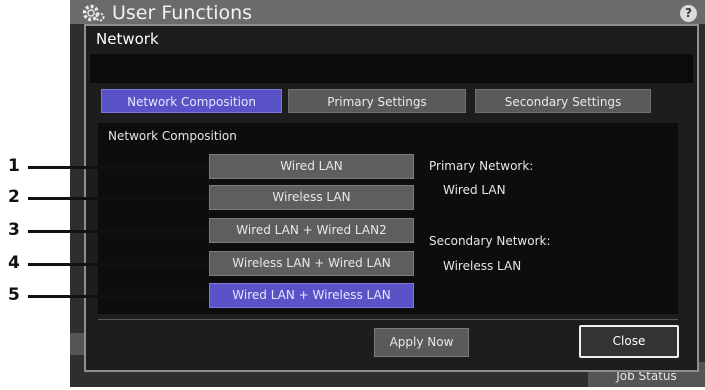  What do you see at coordinates (77, 344) in the screenshot?
I see `background-tab` at bounding box center [77, 344].